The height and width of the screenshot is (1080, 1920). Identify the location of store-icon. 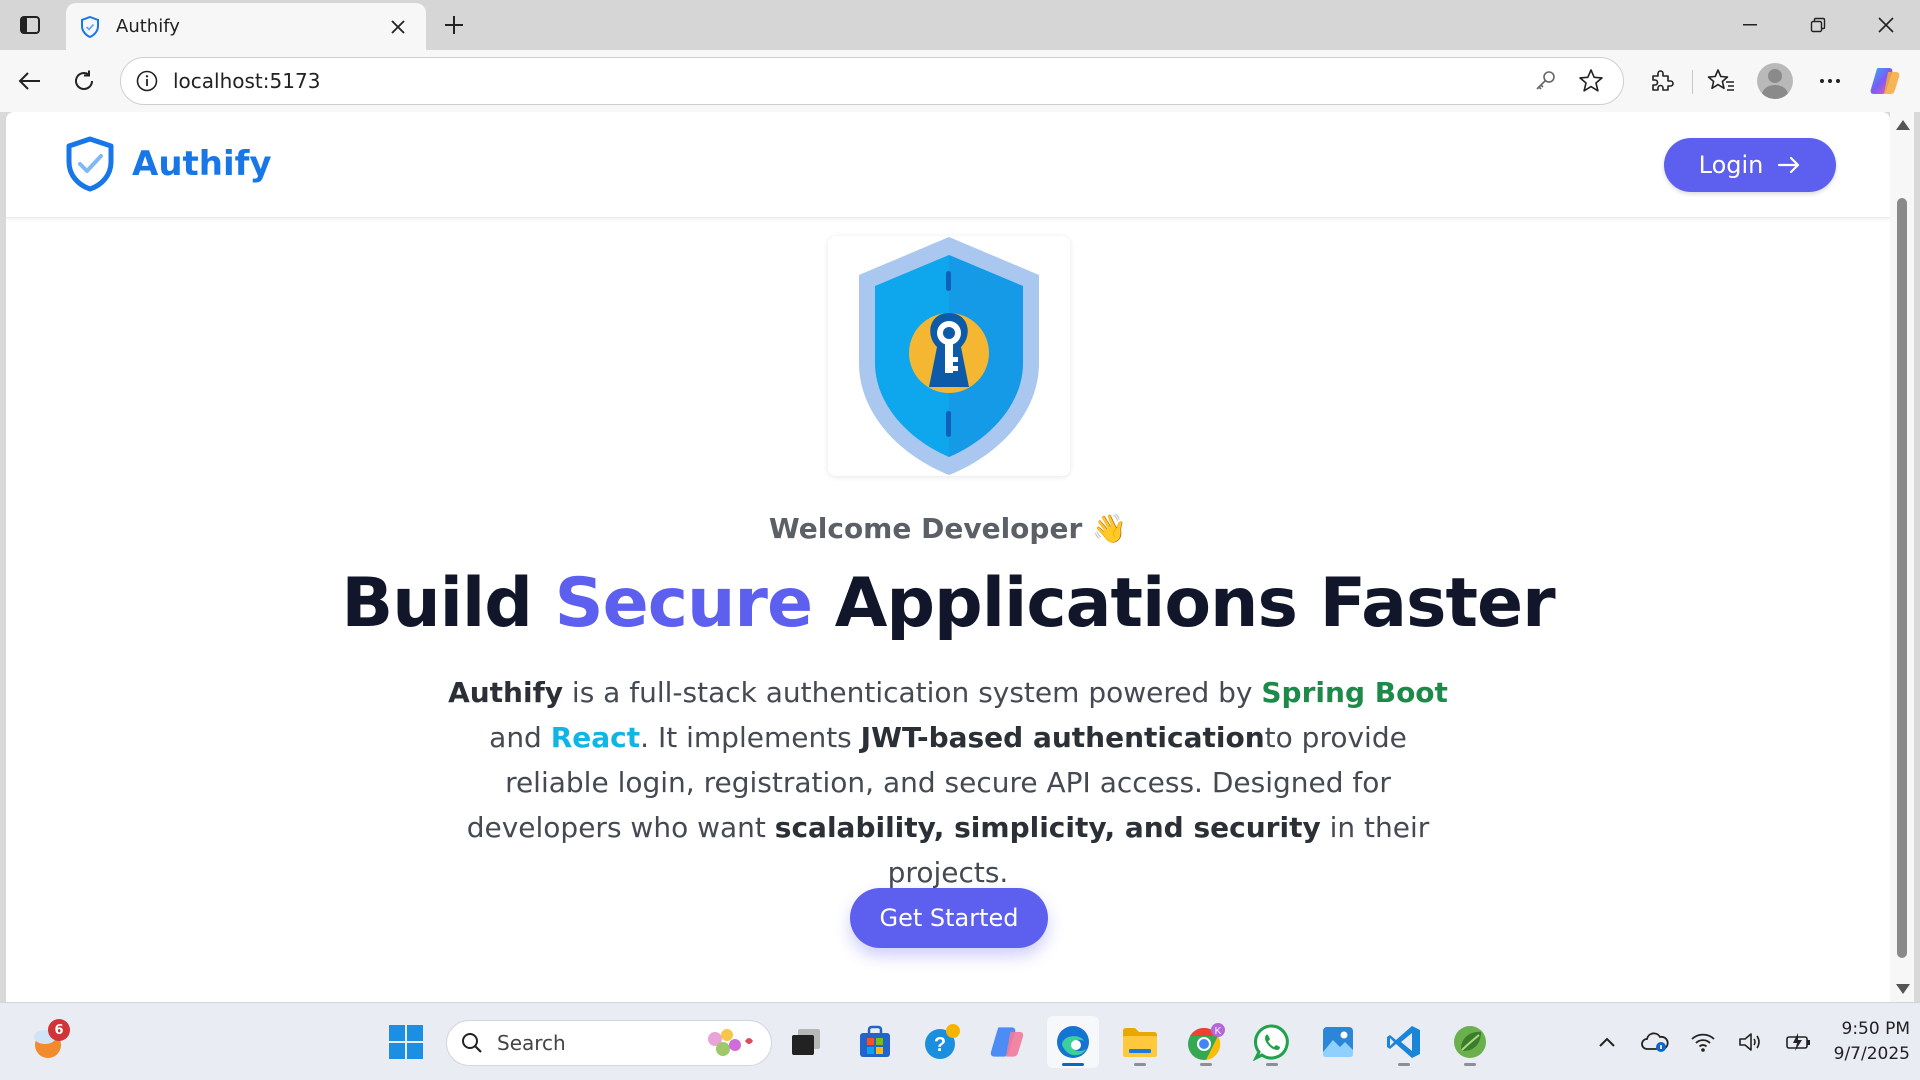
(875, 1041).